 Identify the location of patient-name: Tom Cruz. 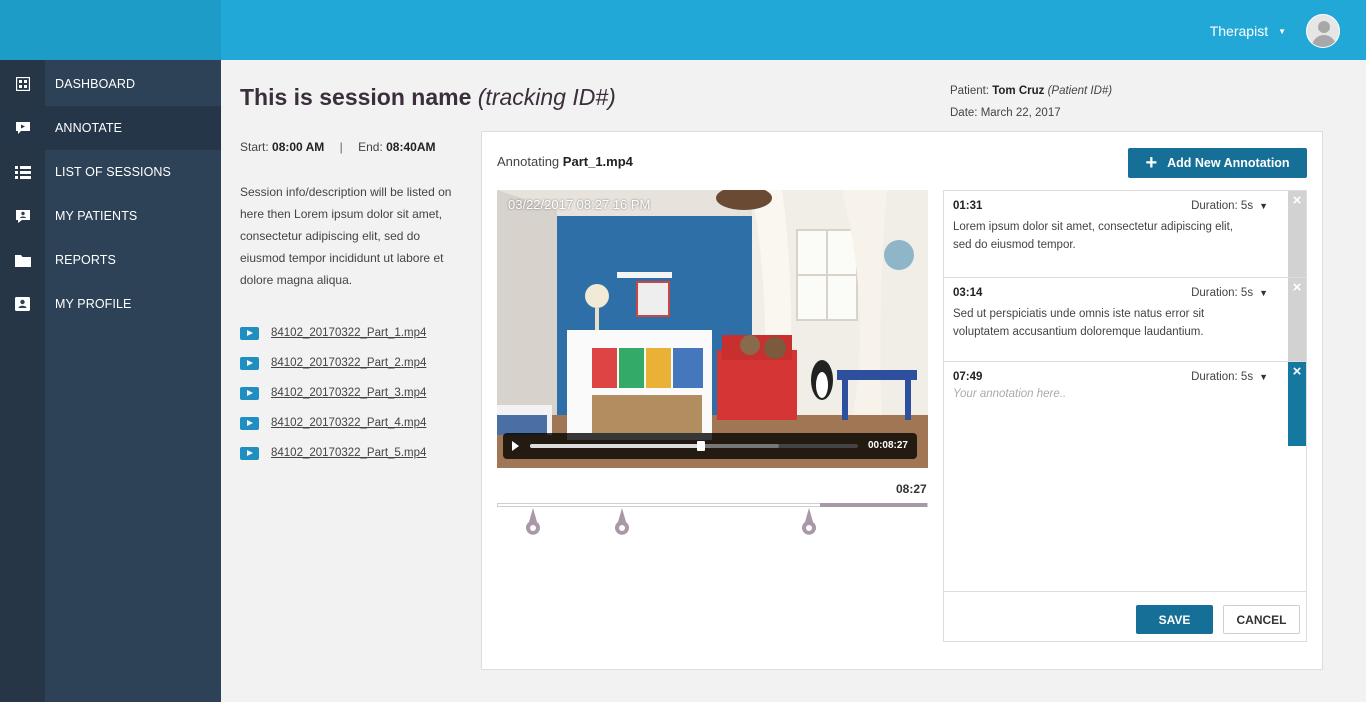
(1018, 91).